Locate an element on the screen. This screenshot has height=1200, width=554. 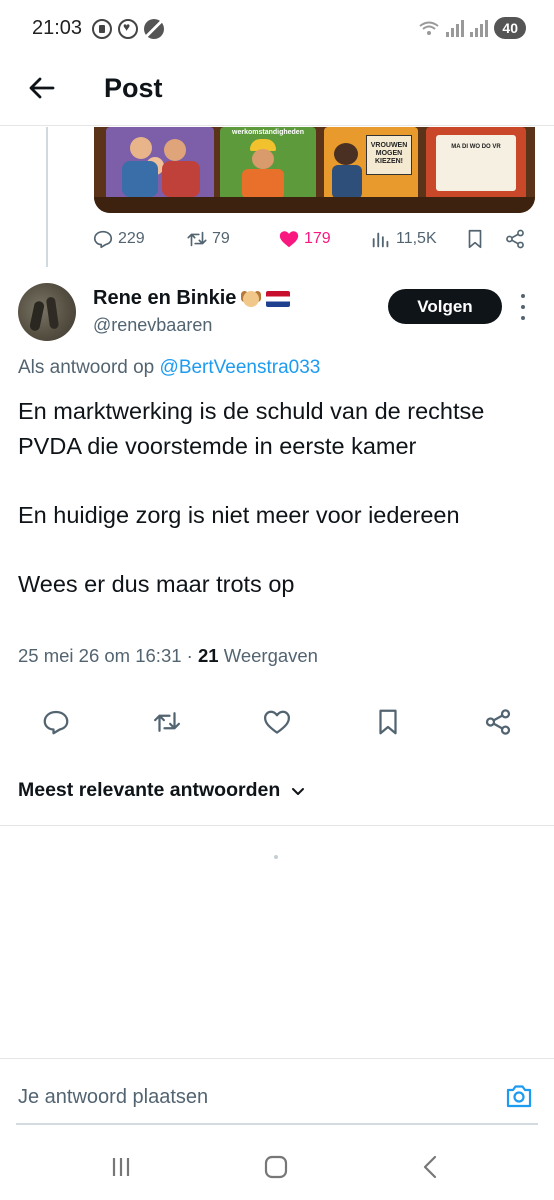
image-woman-block: VROUWEN MOGEN KIEZEN! is located at coordinates (371, 164).